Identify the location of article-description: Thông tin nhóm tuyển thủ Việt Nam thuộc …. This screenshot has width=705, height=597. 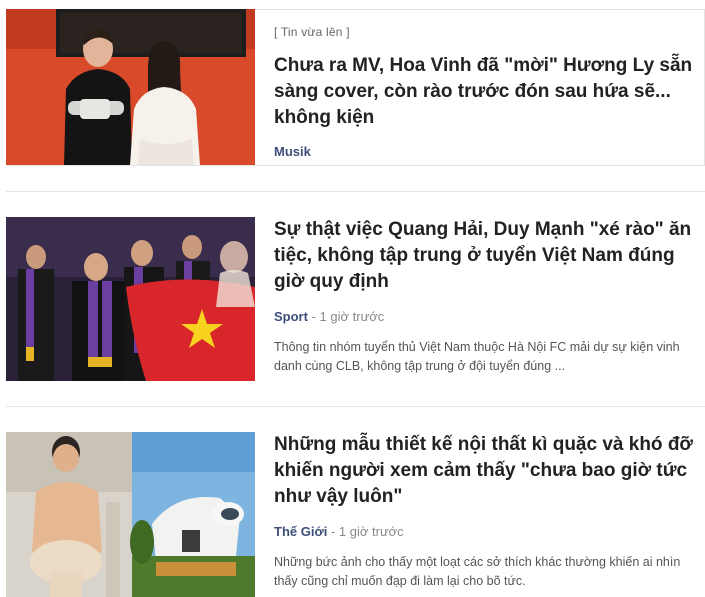
(477, 356).